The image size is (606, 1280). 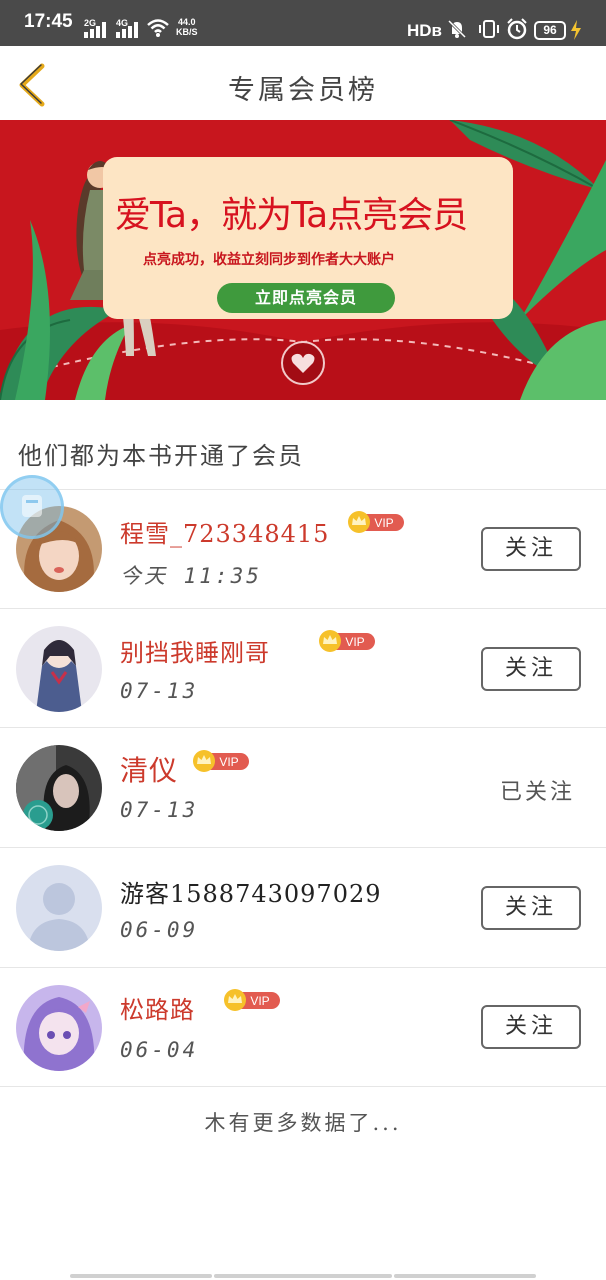 I want to click on light-up-vip-label: 立即点亮会员, so click(x=305, y=297).